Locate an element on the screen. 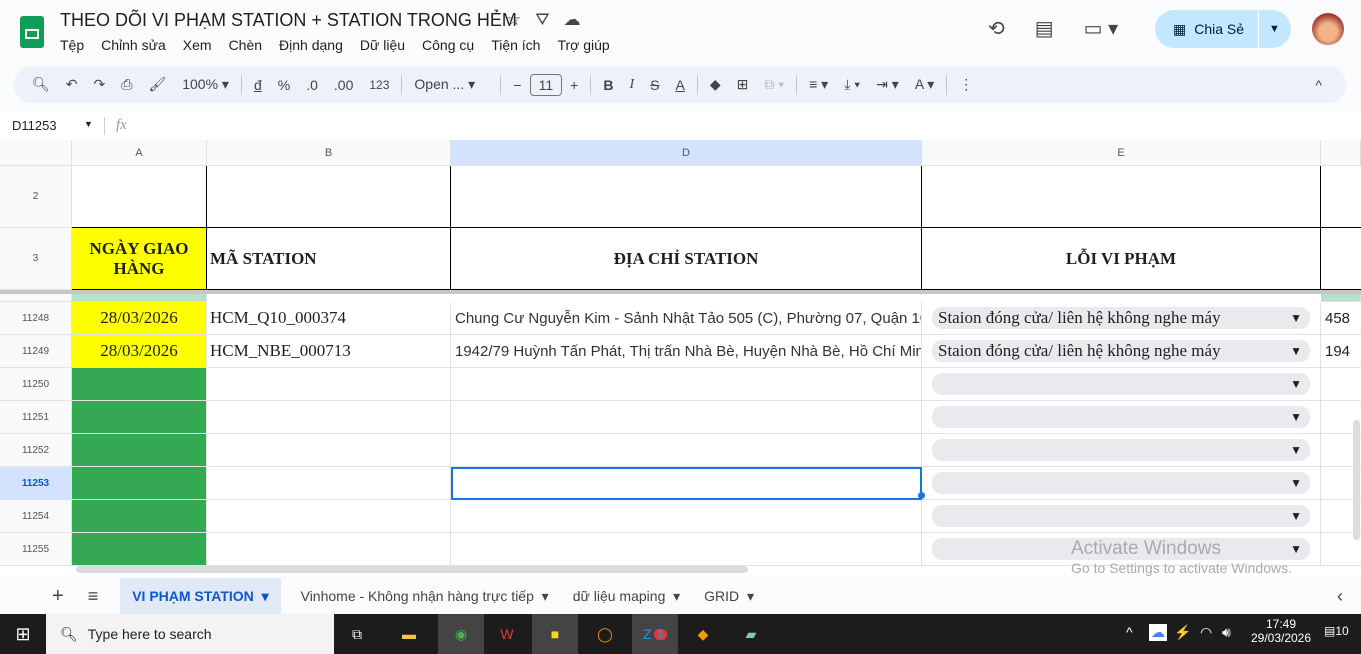  row-header-partial is located at coordinates (36, 298).